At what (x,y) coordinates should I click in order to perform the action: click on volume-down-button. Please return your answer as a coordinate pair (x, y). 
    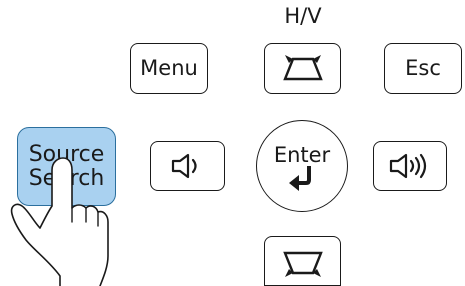
    Looking at the image, I should click on (187, 166).